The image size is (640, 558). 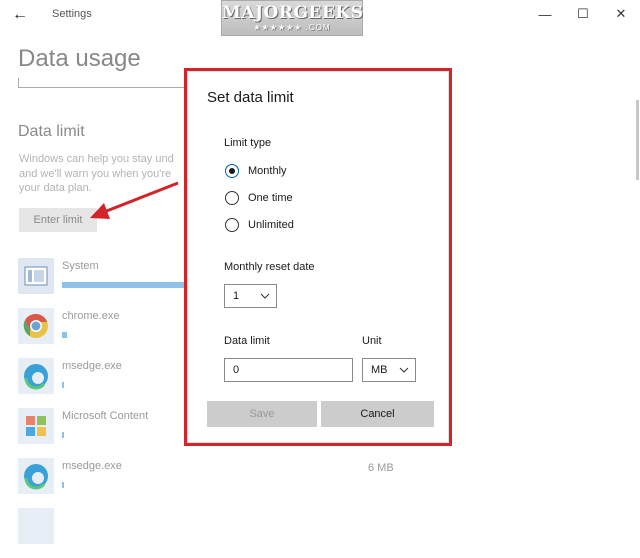 I want to click on app-usage-row: msedge.exe 6 MB, so click(x=238, y=483).